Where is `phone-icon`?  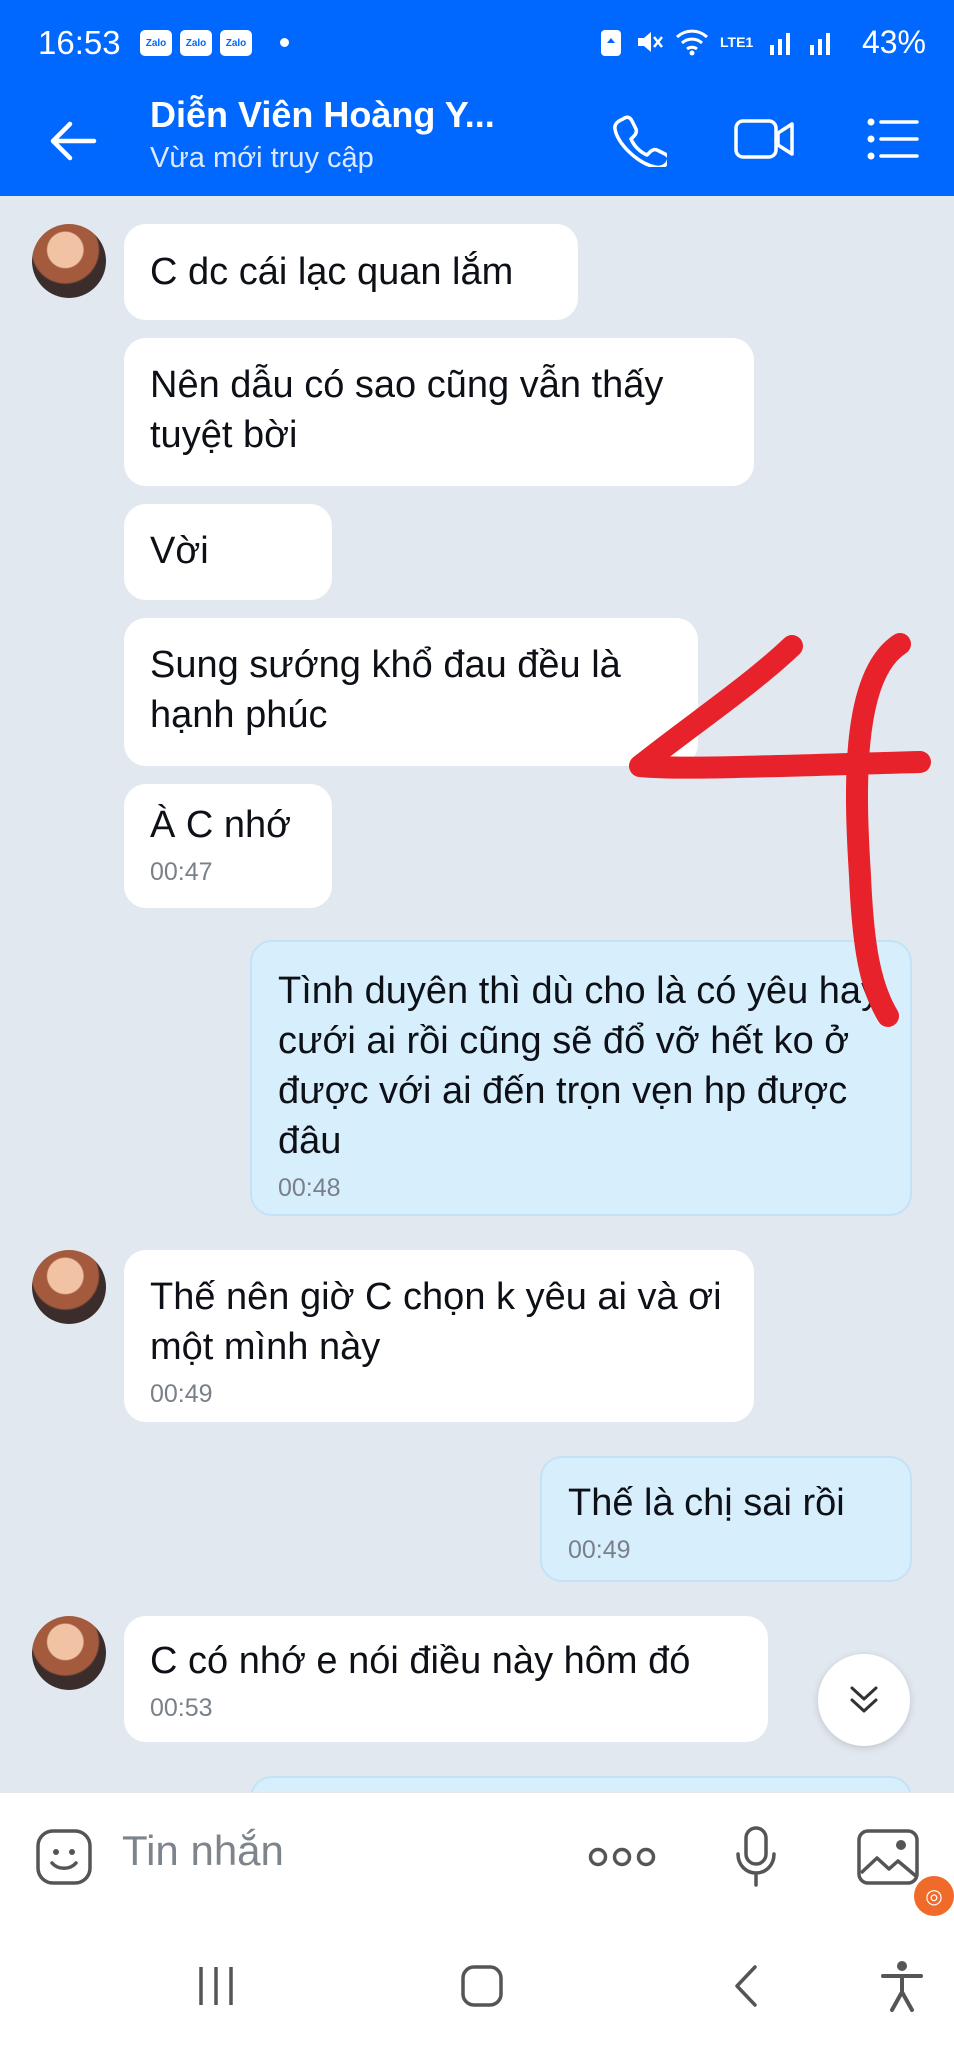 phone-icon is located at coordinates (640, 141).